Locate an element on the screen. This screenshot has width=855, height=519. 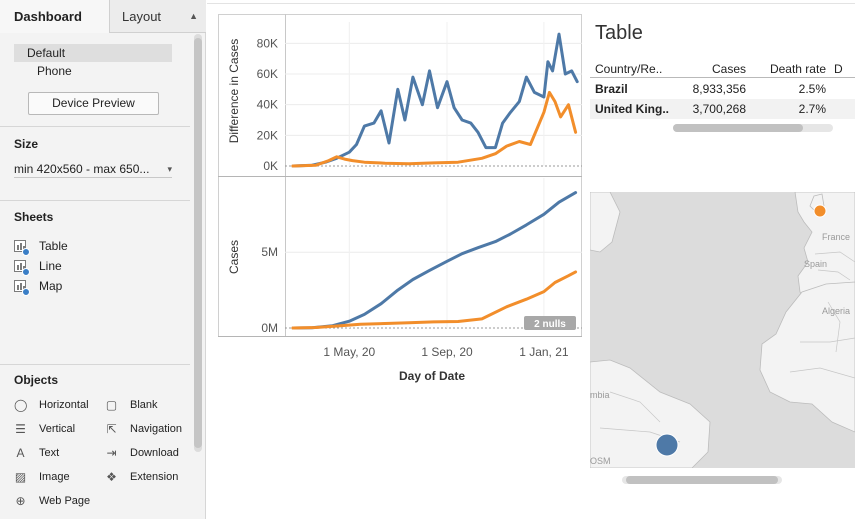
object-label: Blank is located at coordinates (144, 405).